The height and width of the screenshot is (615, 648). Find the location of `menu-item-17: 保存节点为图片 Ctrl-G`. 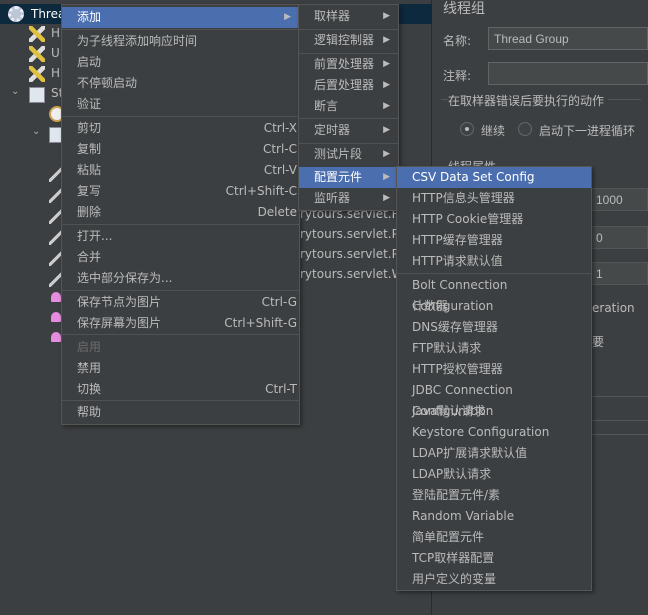

menu-item-17: 保存节点为图片 Ctrl-G is located at coordinates (180, 302).